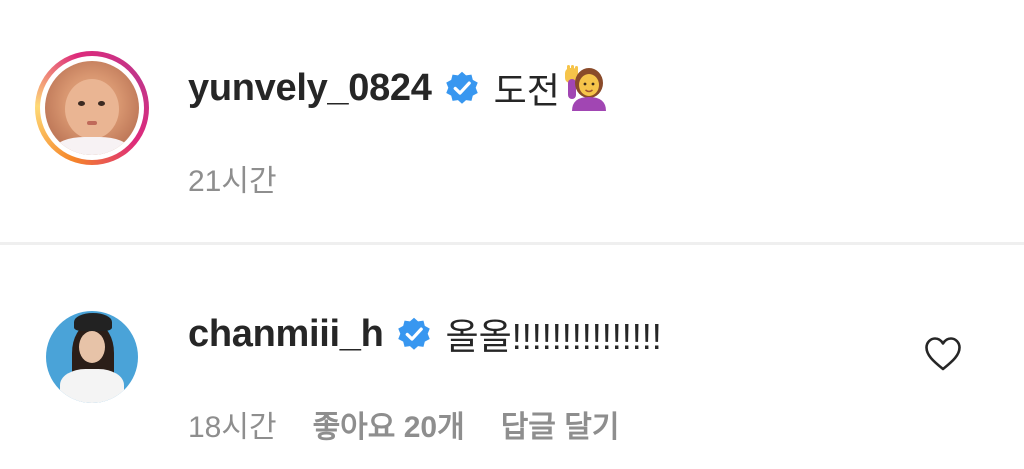 This screenshot has height=469, width=1024. I want to click on avatar-mouth, so click(92, 123).